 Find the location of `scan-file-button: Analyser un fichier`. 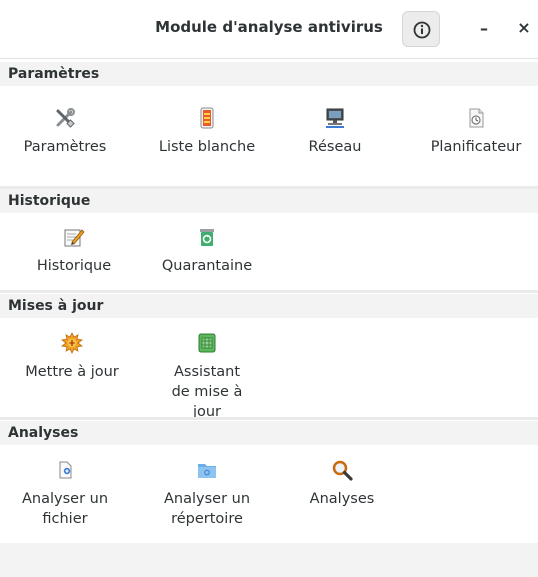

scan-file-button: Analyser un fichier is located at coordinates (65, 494).